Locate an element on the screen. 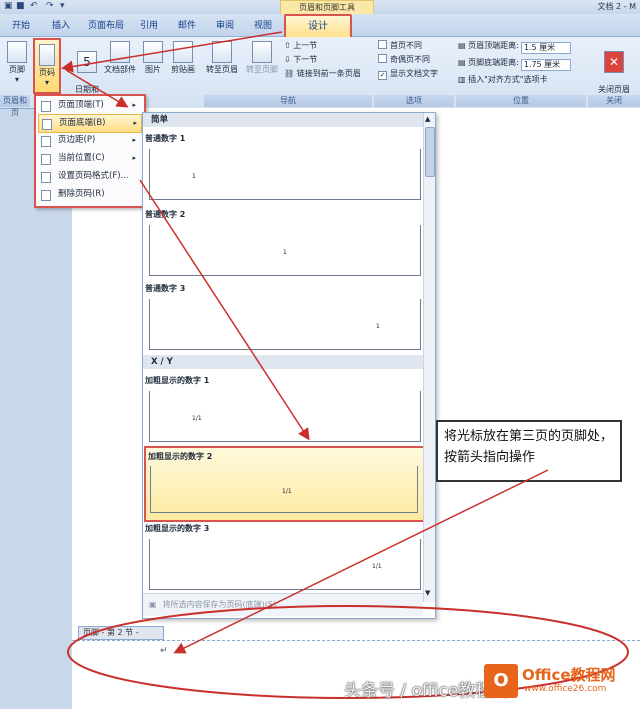 The image size is (640, 709). close-icon: ✕ is located at coordinates (614, 62).